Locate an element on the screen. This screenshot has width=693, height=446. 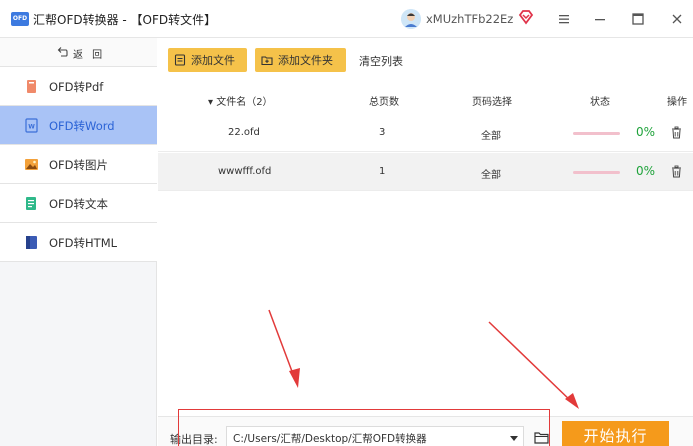
column-status: 状态 is located at coordinates (600, 102).